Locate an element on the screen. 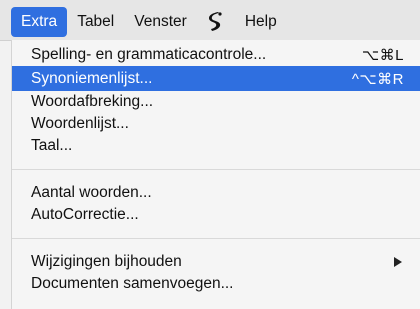  script-icon is located at coordinates (216, 22).